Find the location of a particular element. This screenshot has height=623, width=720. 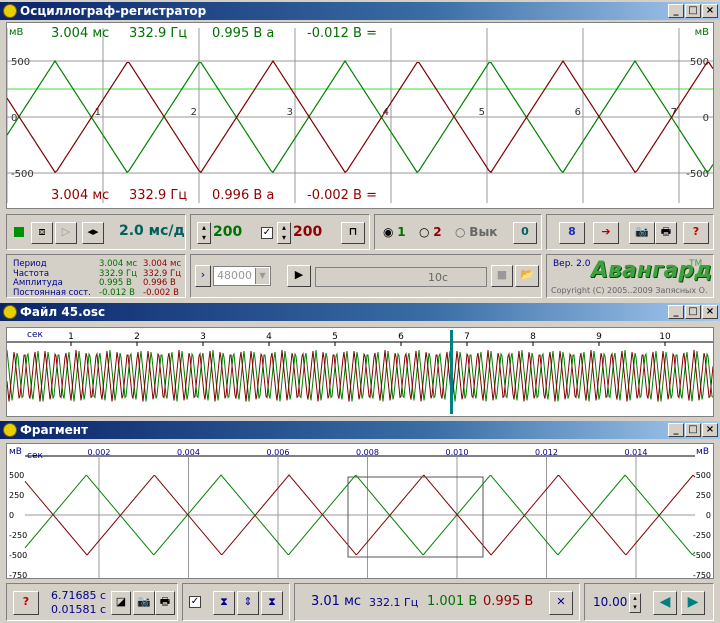

top-dc: -0.012 В = is located at coordinates (342, 33).